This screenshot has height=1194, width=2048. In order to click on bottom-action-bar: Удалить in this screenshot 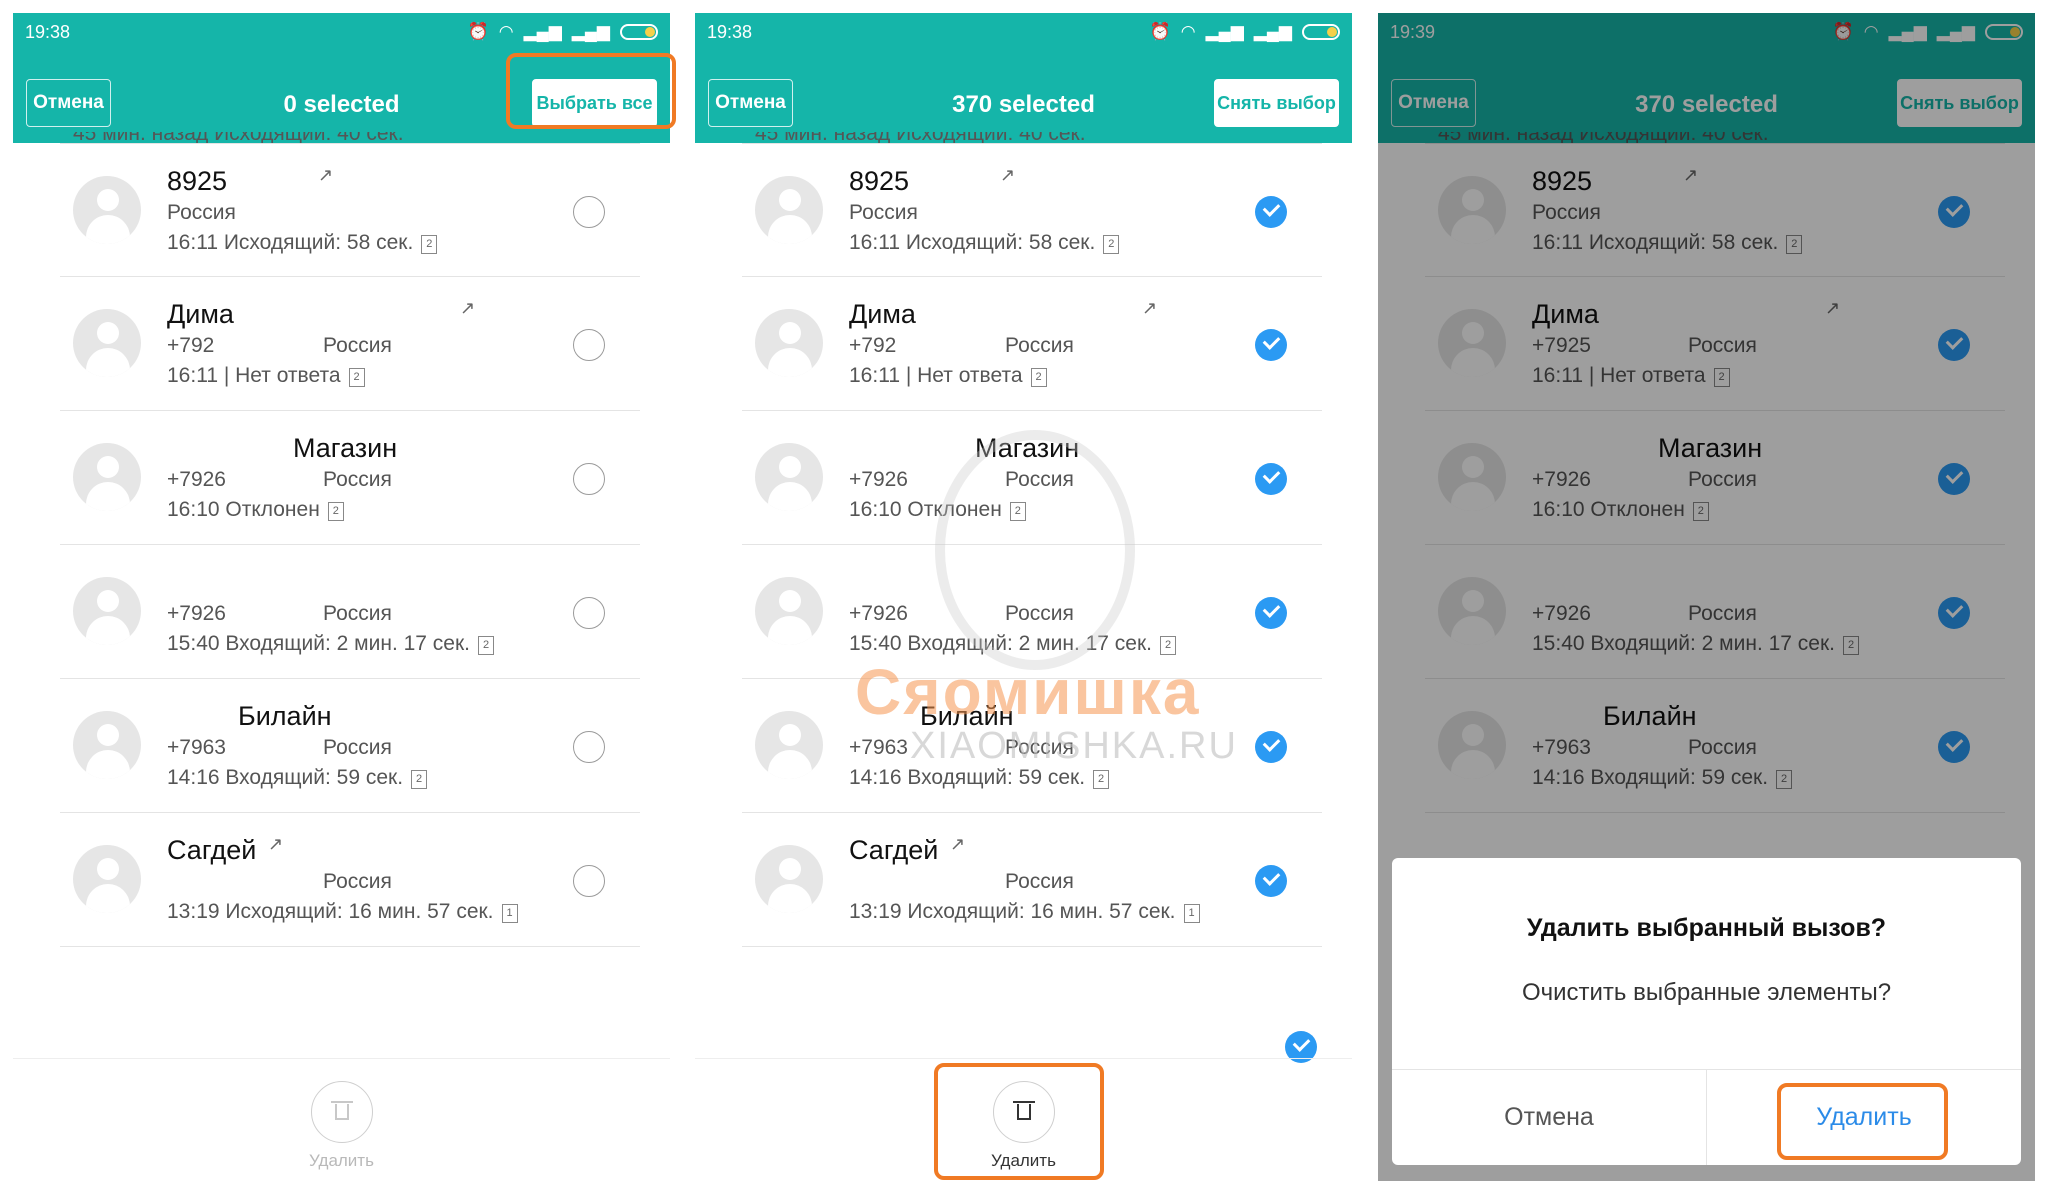, I will do `click(341, 1119)`.